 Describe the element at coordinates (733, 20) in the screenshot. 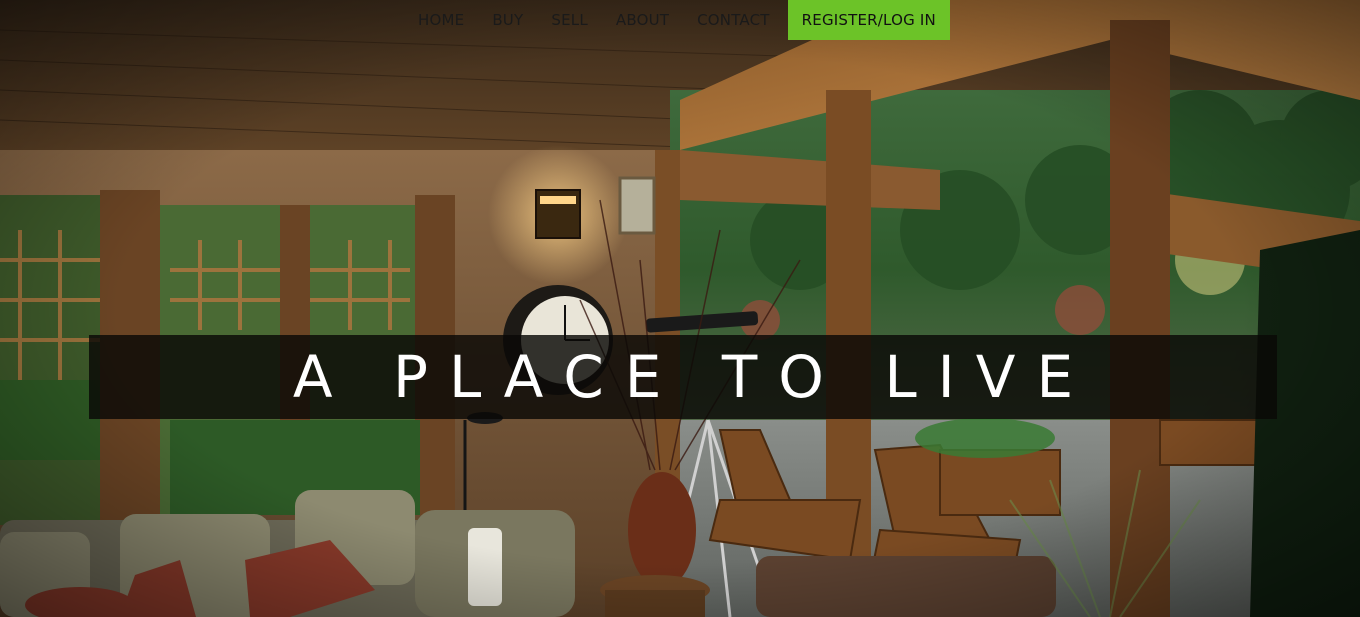

I see `nav-contact-link: CONTACT` at that location.